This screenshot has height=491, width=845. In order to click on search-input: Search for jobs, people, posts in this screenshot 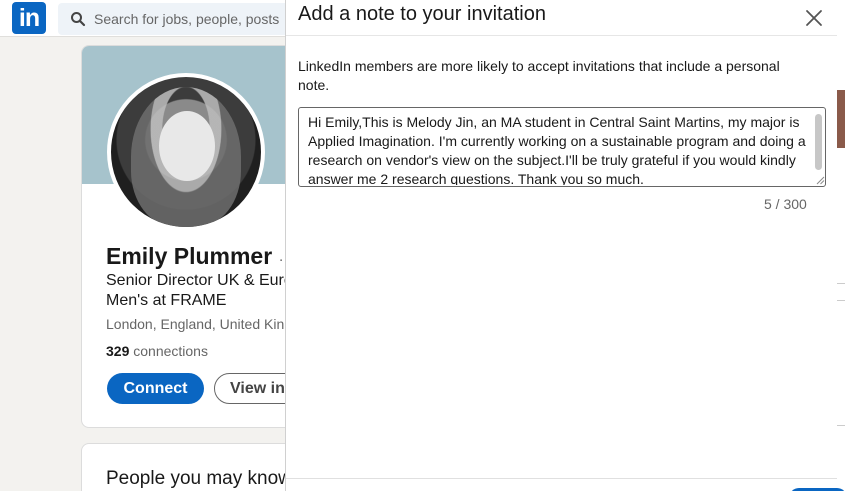, I will do `click(178, 19)`.